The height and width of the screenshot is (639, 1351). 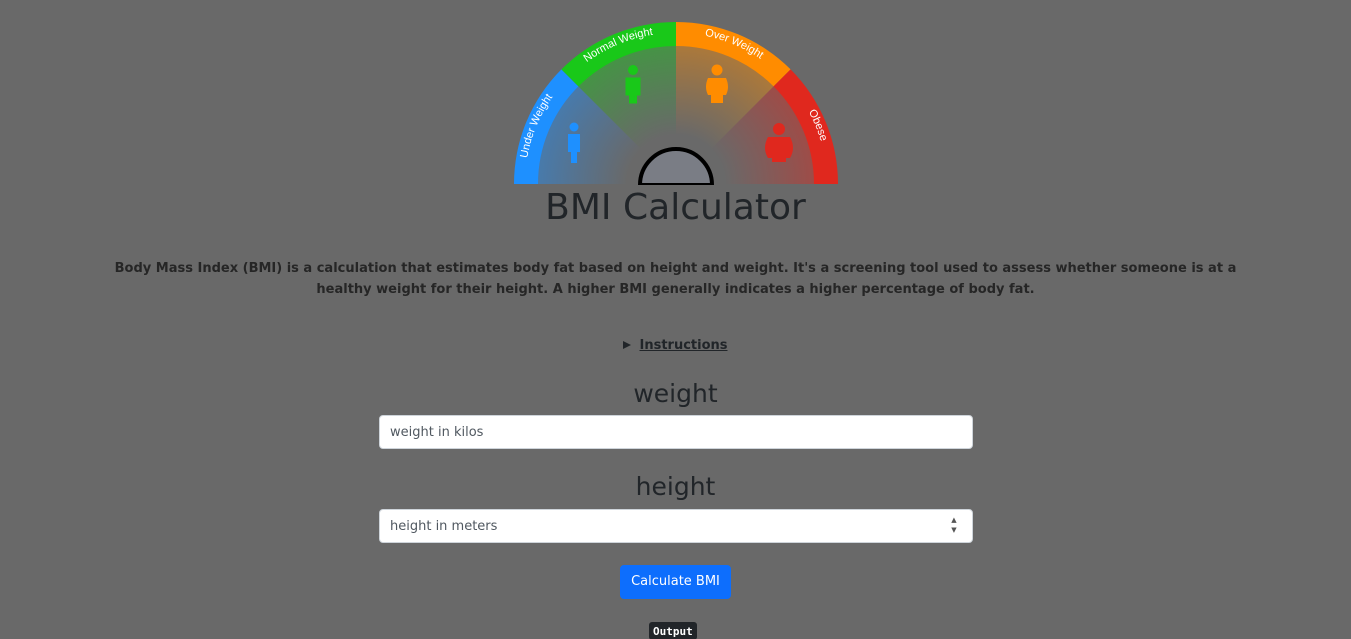 I want to click on instructions-toggle: Instructions, so click(x=675, y=346).